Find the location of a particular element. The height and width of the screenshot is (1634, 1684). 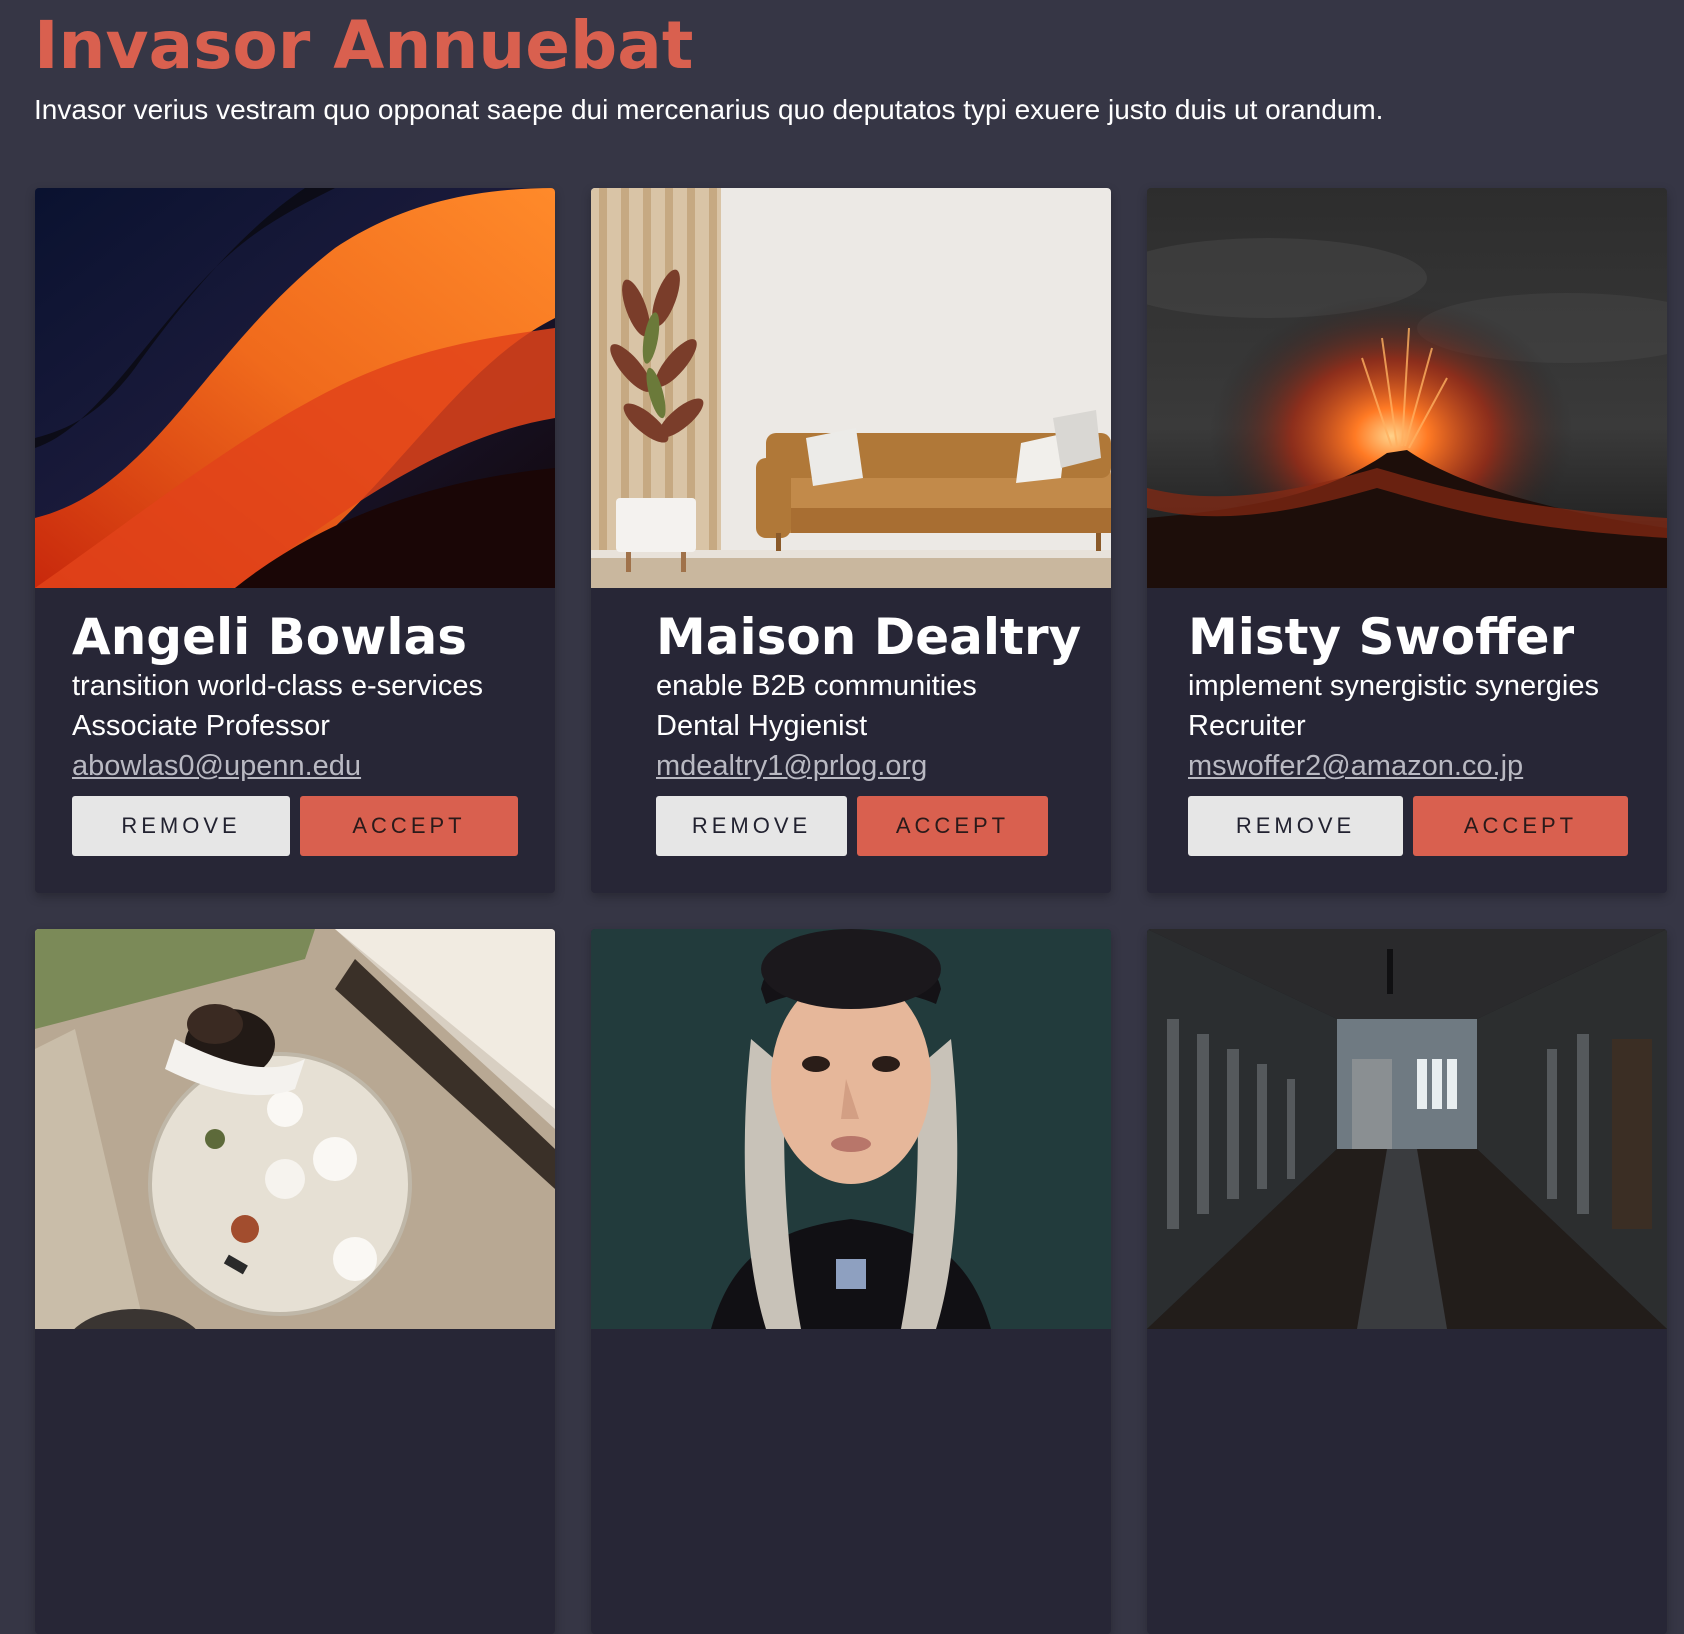

card-email-link: abowlas0@upenn.edu is located at coordinates (216, 766).